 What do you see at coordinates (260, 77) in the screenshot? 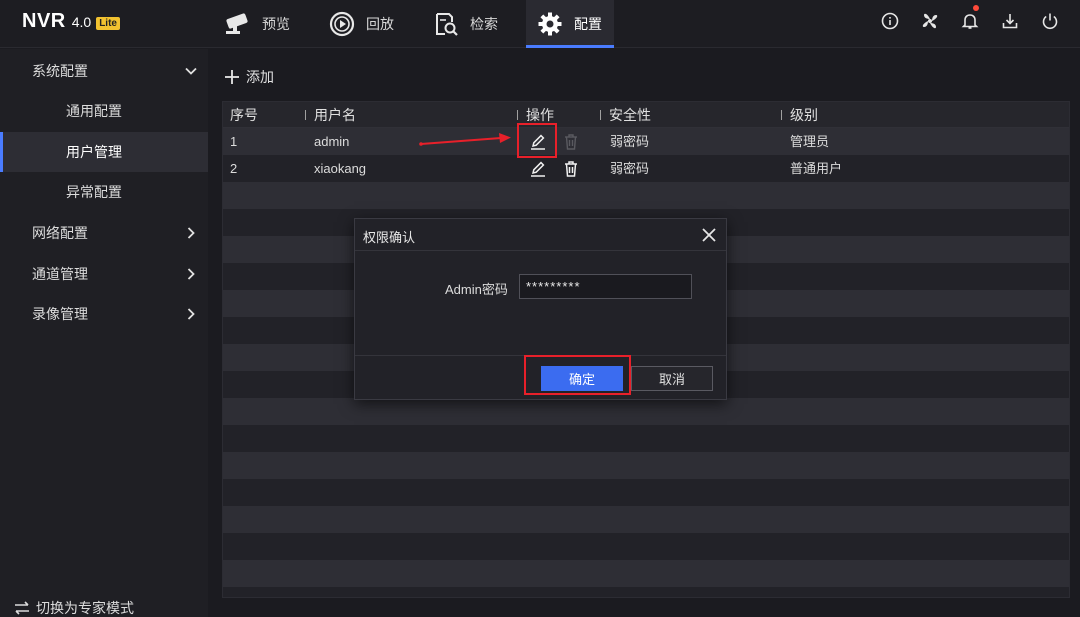
I see `add-label: 添加` at bounding box center [260, 77].